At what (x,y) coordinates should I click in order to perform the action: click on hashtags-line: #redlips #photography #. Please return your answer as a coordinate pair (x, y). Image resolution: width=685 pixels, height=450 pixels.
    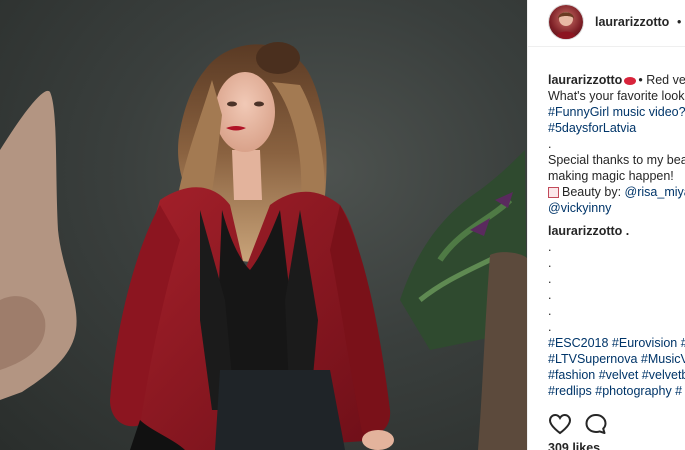
    Looking at the image, I should click on (616, 391).